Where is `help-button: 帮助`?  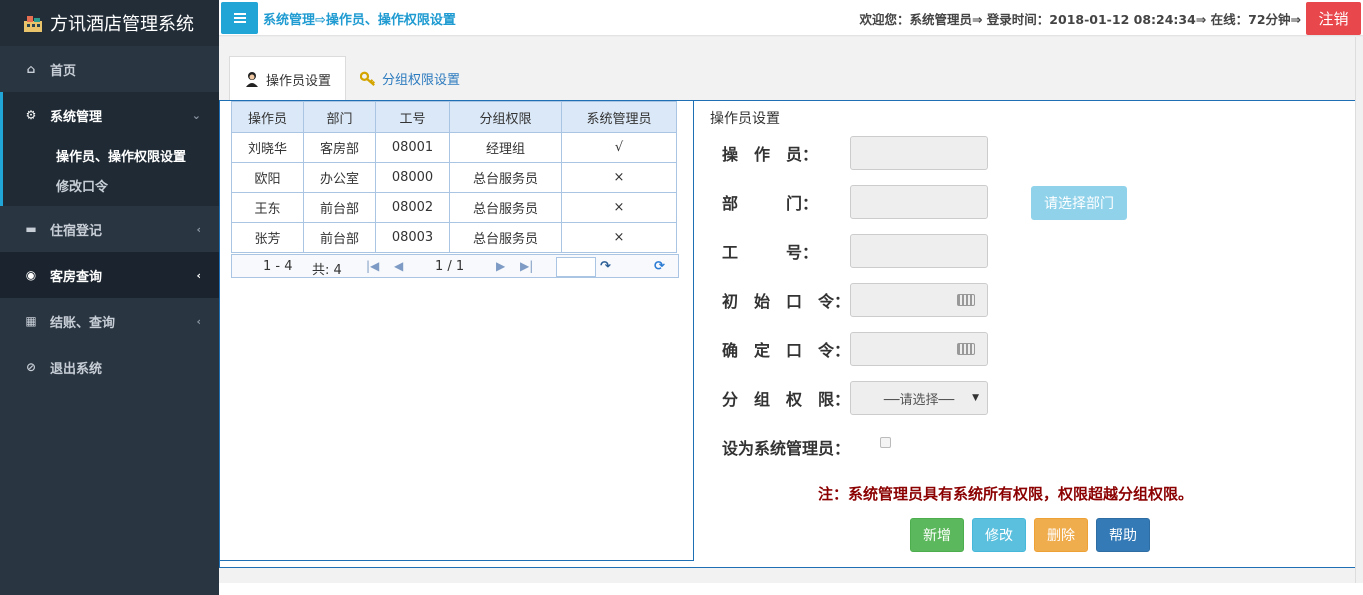 help-button: 帮助 is located at coordinates (1123, 535).